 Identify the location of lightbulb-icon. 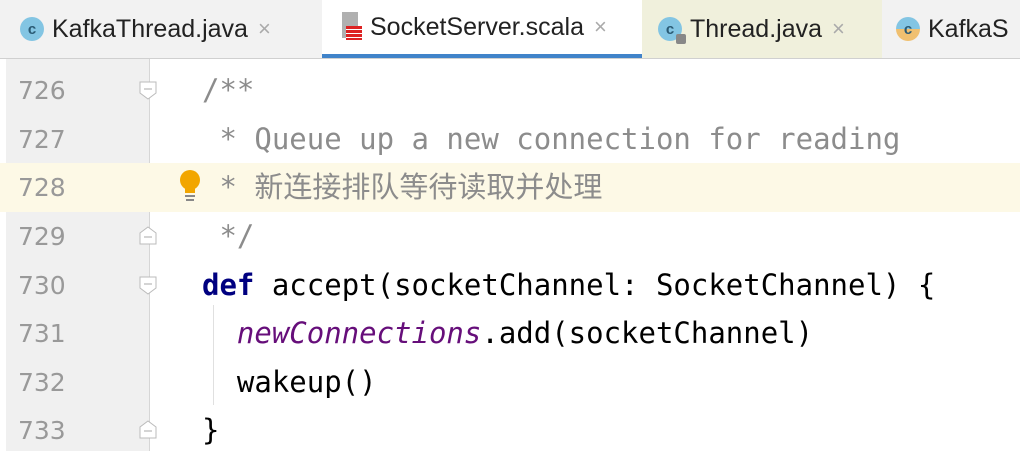
(190, 186).